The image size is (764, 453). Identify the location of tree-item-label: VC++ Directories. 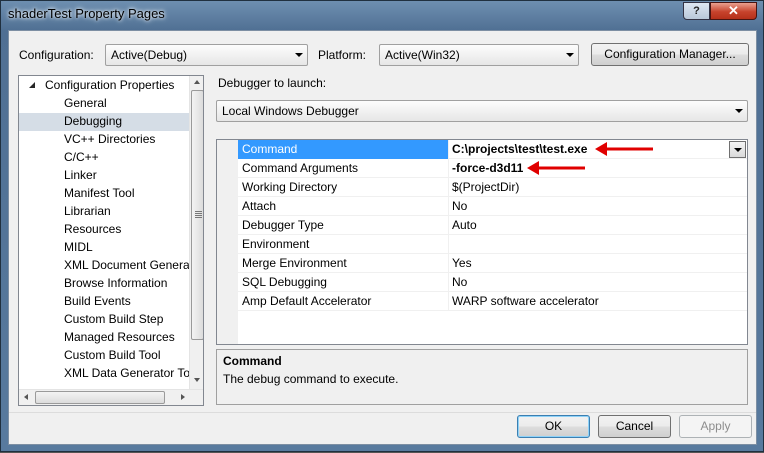
(110, 139).